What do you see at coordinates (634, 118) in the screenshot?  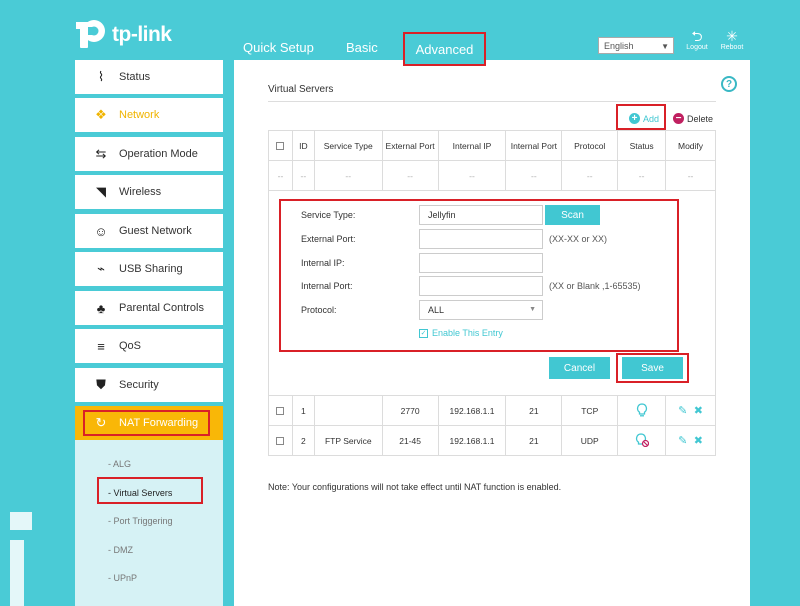 I see `plus-icon: +` at bounding box center [634, 118].